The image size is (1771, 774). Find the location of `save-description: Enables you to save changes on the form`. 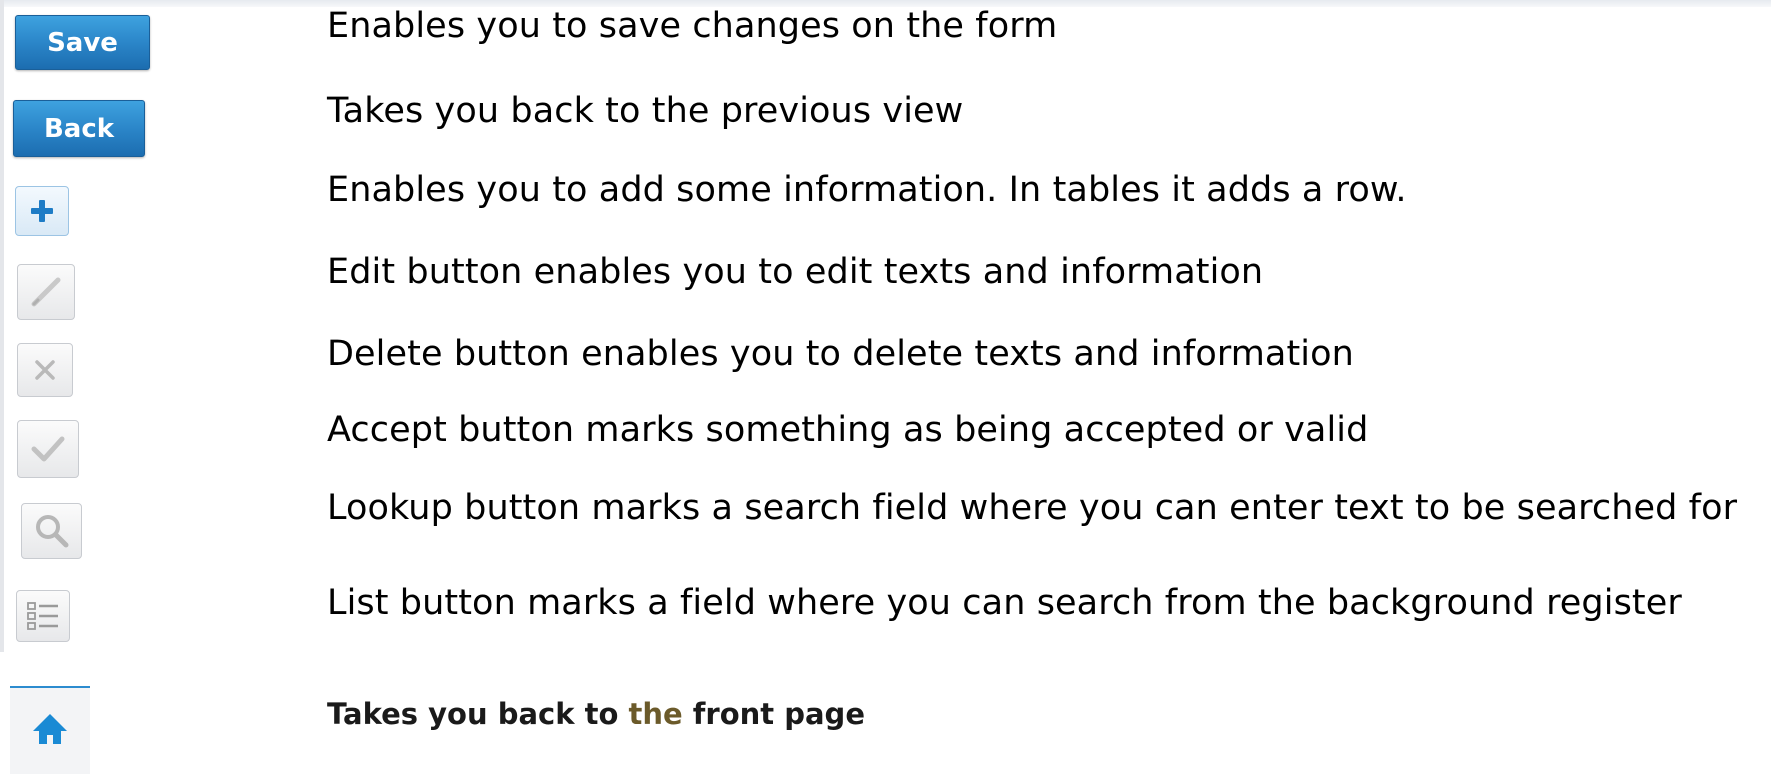

save-description: Enables you to save changes on the form is located at coordinates (692, 26).